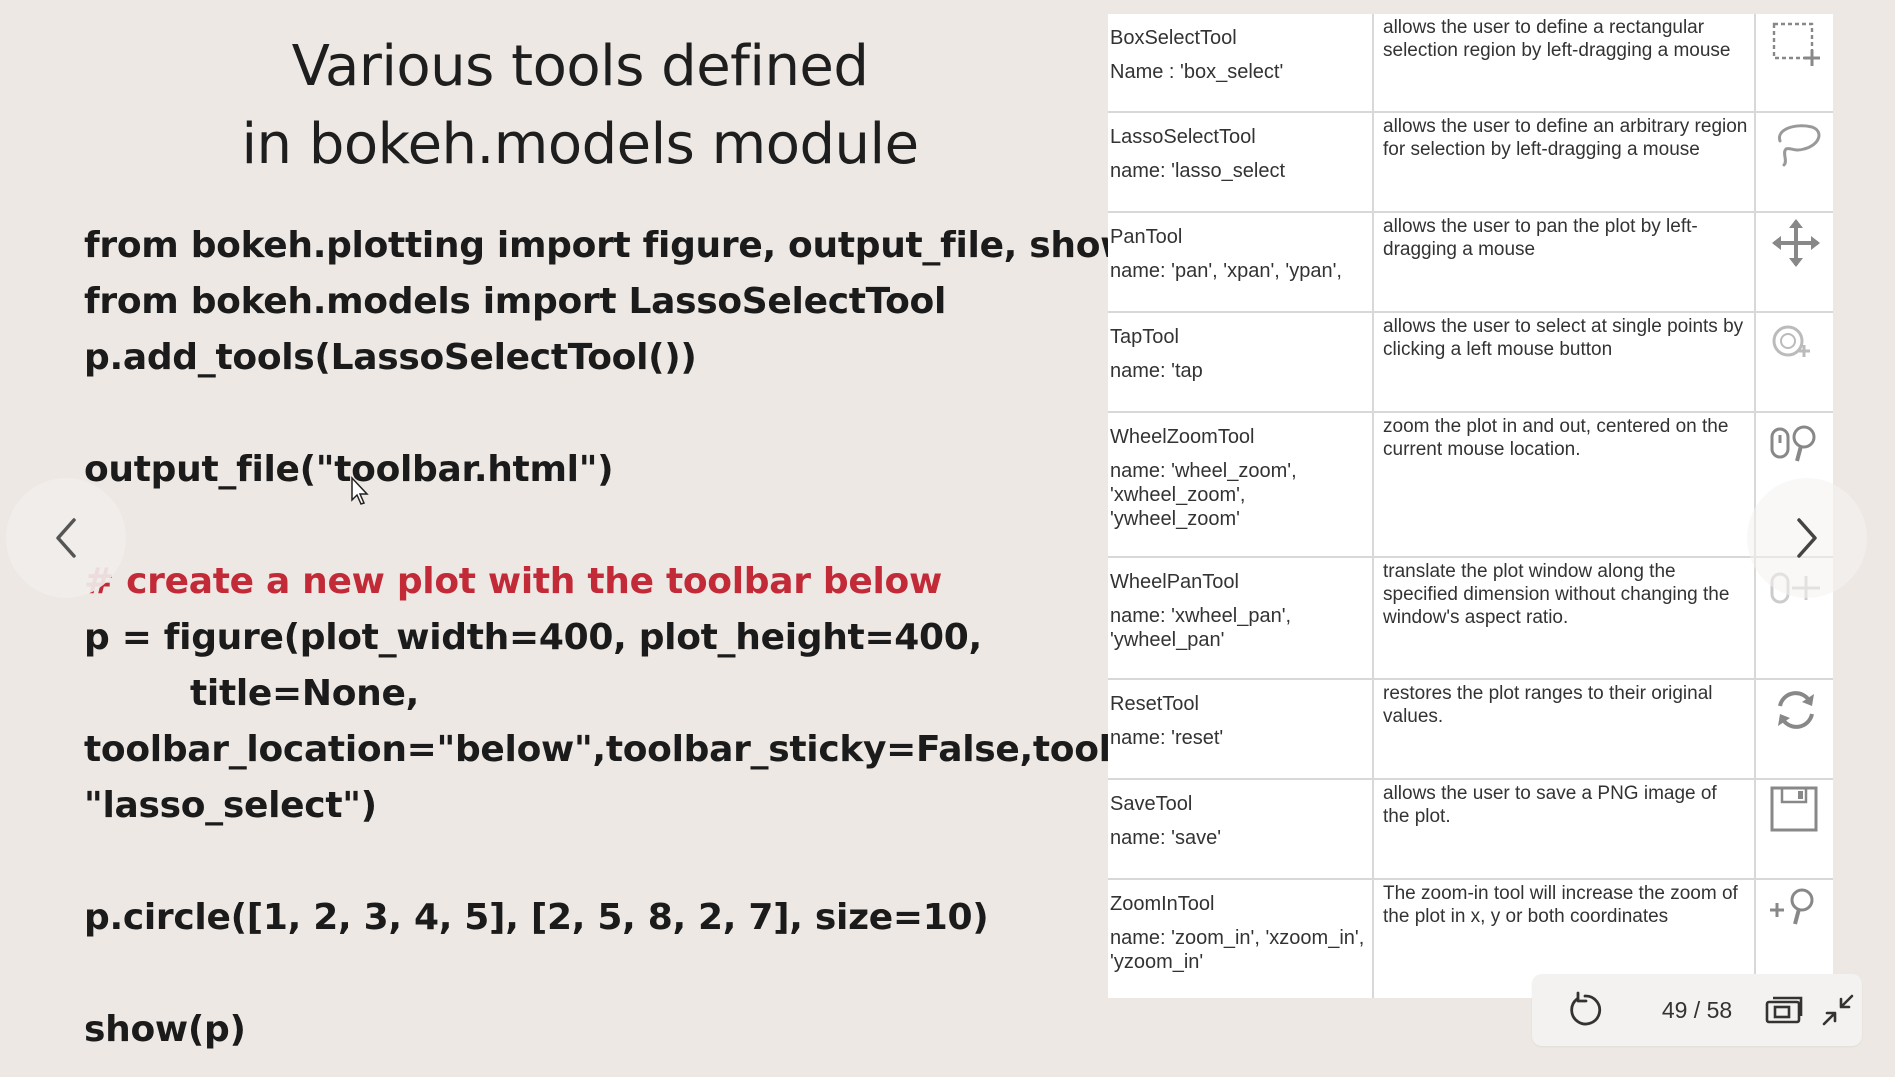  I want to click on chevron-left-icon, so click(66, 538).